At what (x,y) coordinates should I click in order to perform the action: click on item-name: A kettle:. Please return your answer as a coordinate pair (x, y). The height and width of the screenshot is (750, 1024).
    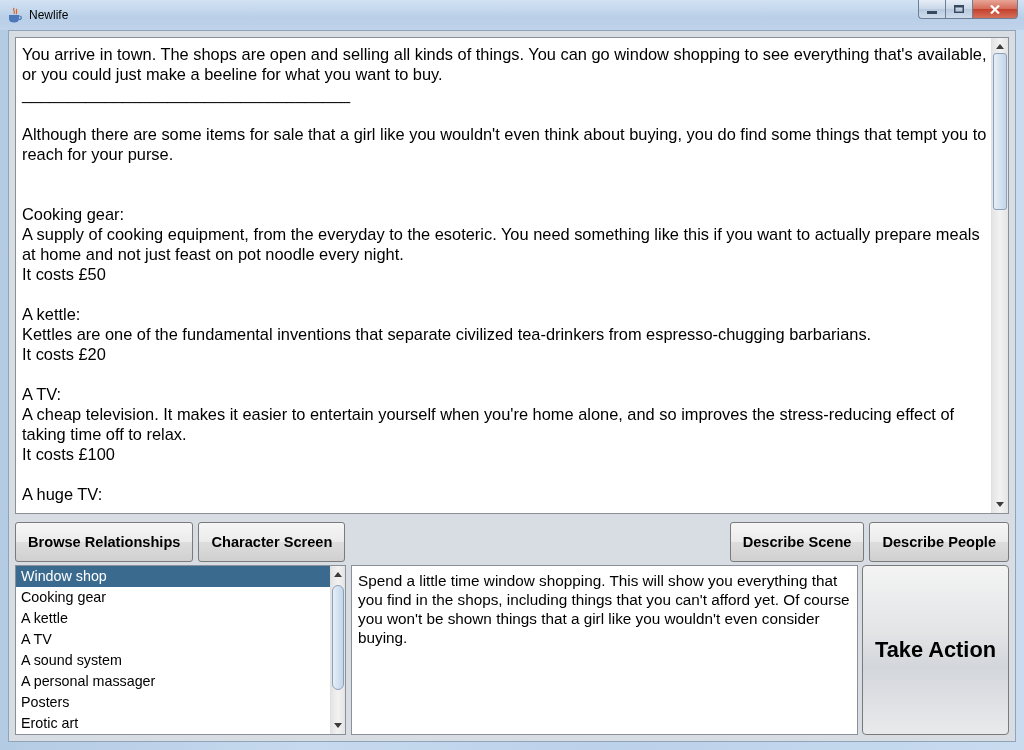
    Looking at the image, I should click on (52, 314).